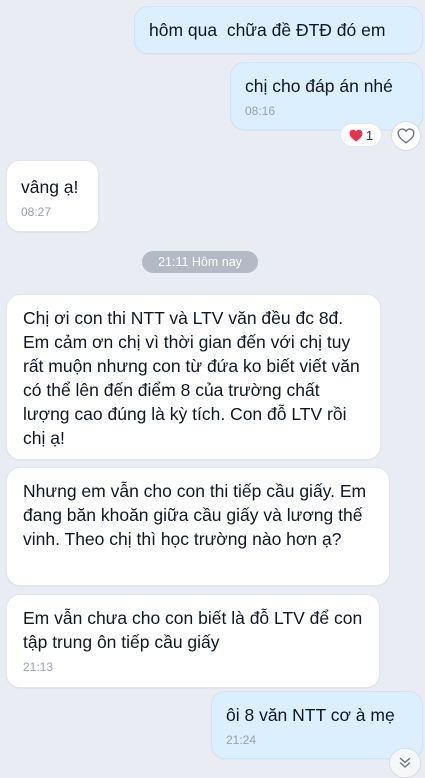 This screenshot has height=778, width=425. What do you see at coordinates (36, 212) in the screenshot?
I see `message-time: 08:27` at bounding box center [36, 212].